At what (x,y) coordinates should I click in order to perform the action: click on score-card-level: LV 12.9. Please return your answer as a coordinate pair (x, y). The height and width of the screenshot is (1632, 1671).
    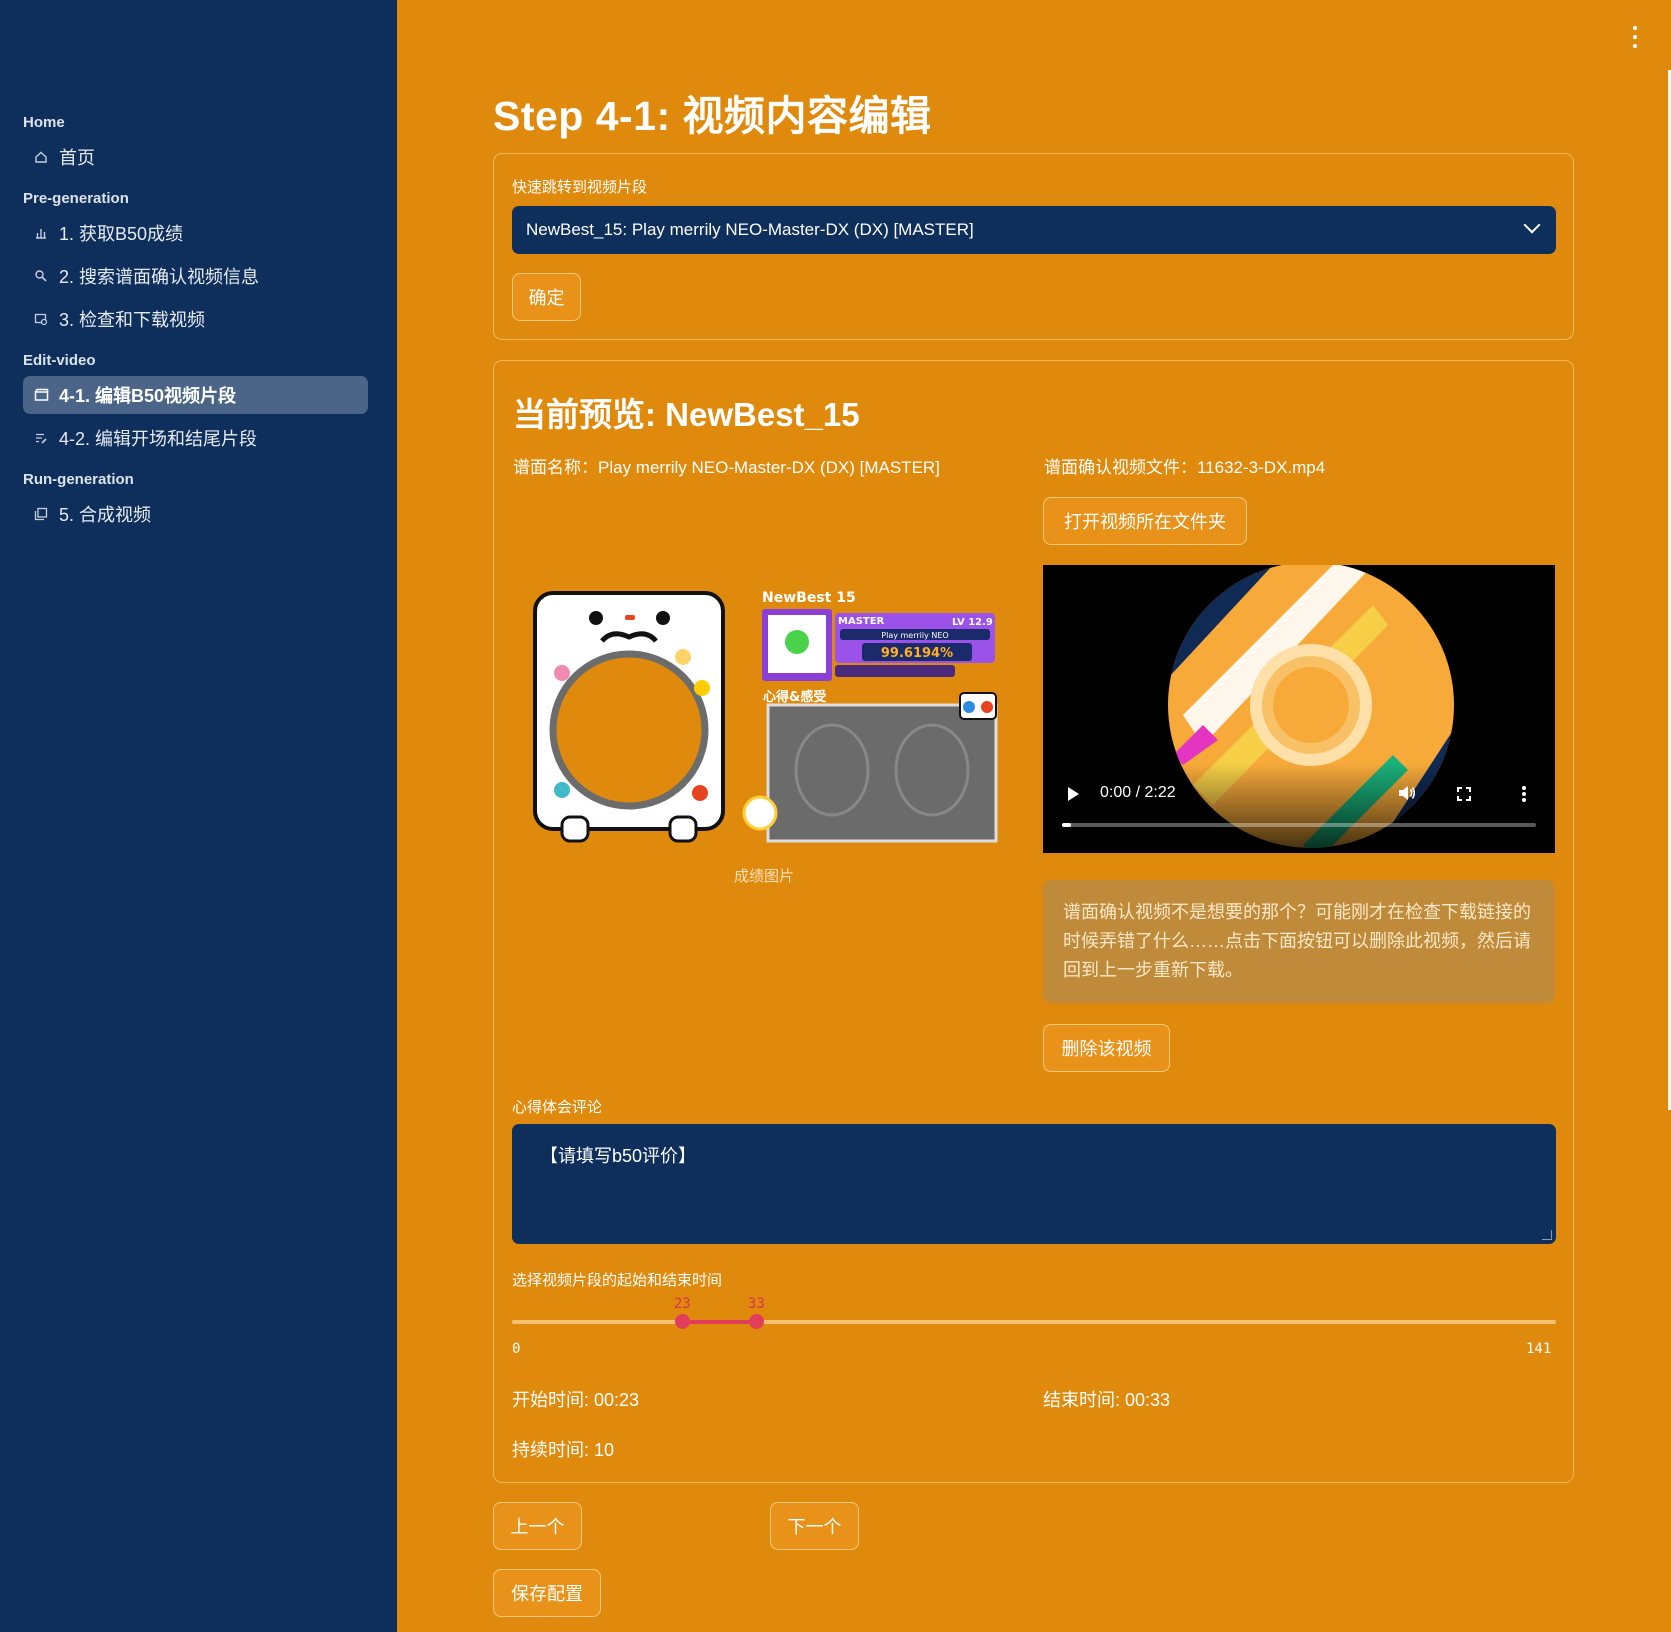
    Looking at the image, I should click on (972, 622).